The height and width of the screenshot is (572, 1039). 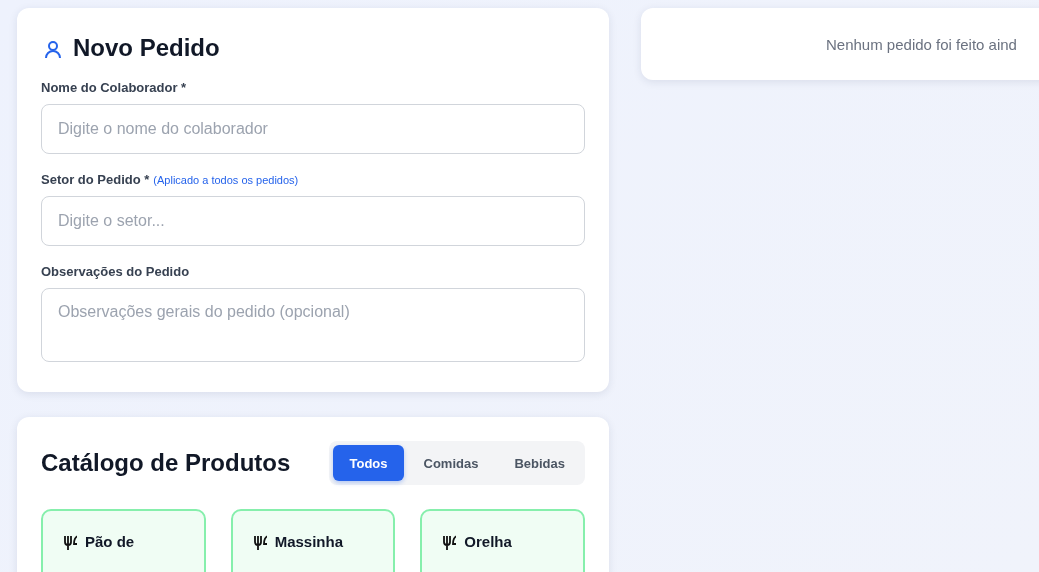 What do you see at coordinates (451, 463) in the screenshot?
I see `category-tab: Comidas` at bounding box center [451, 463].